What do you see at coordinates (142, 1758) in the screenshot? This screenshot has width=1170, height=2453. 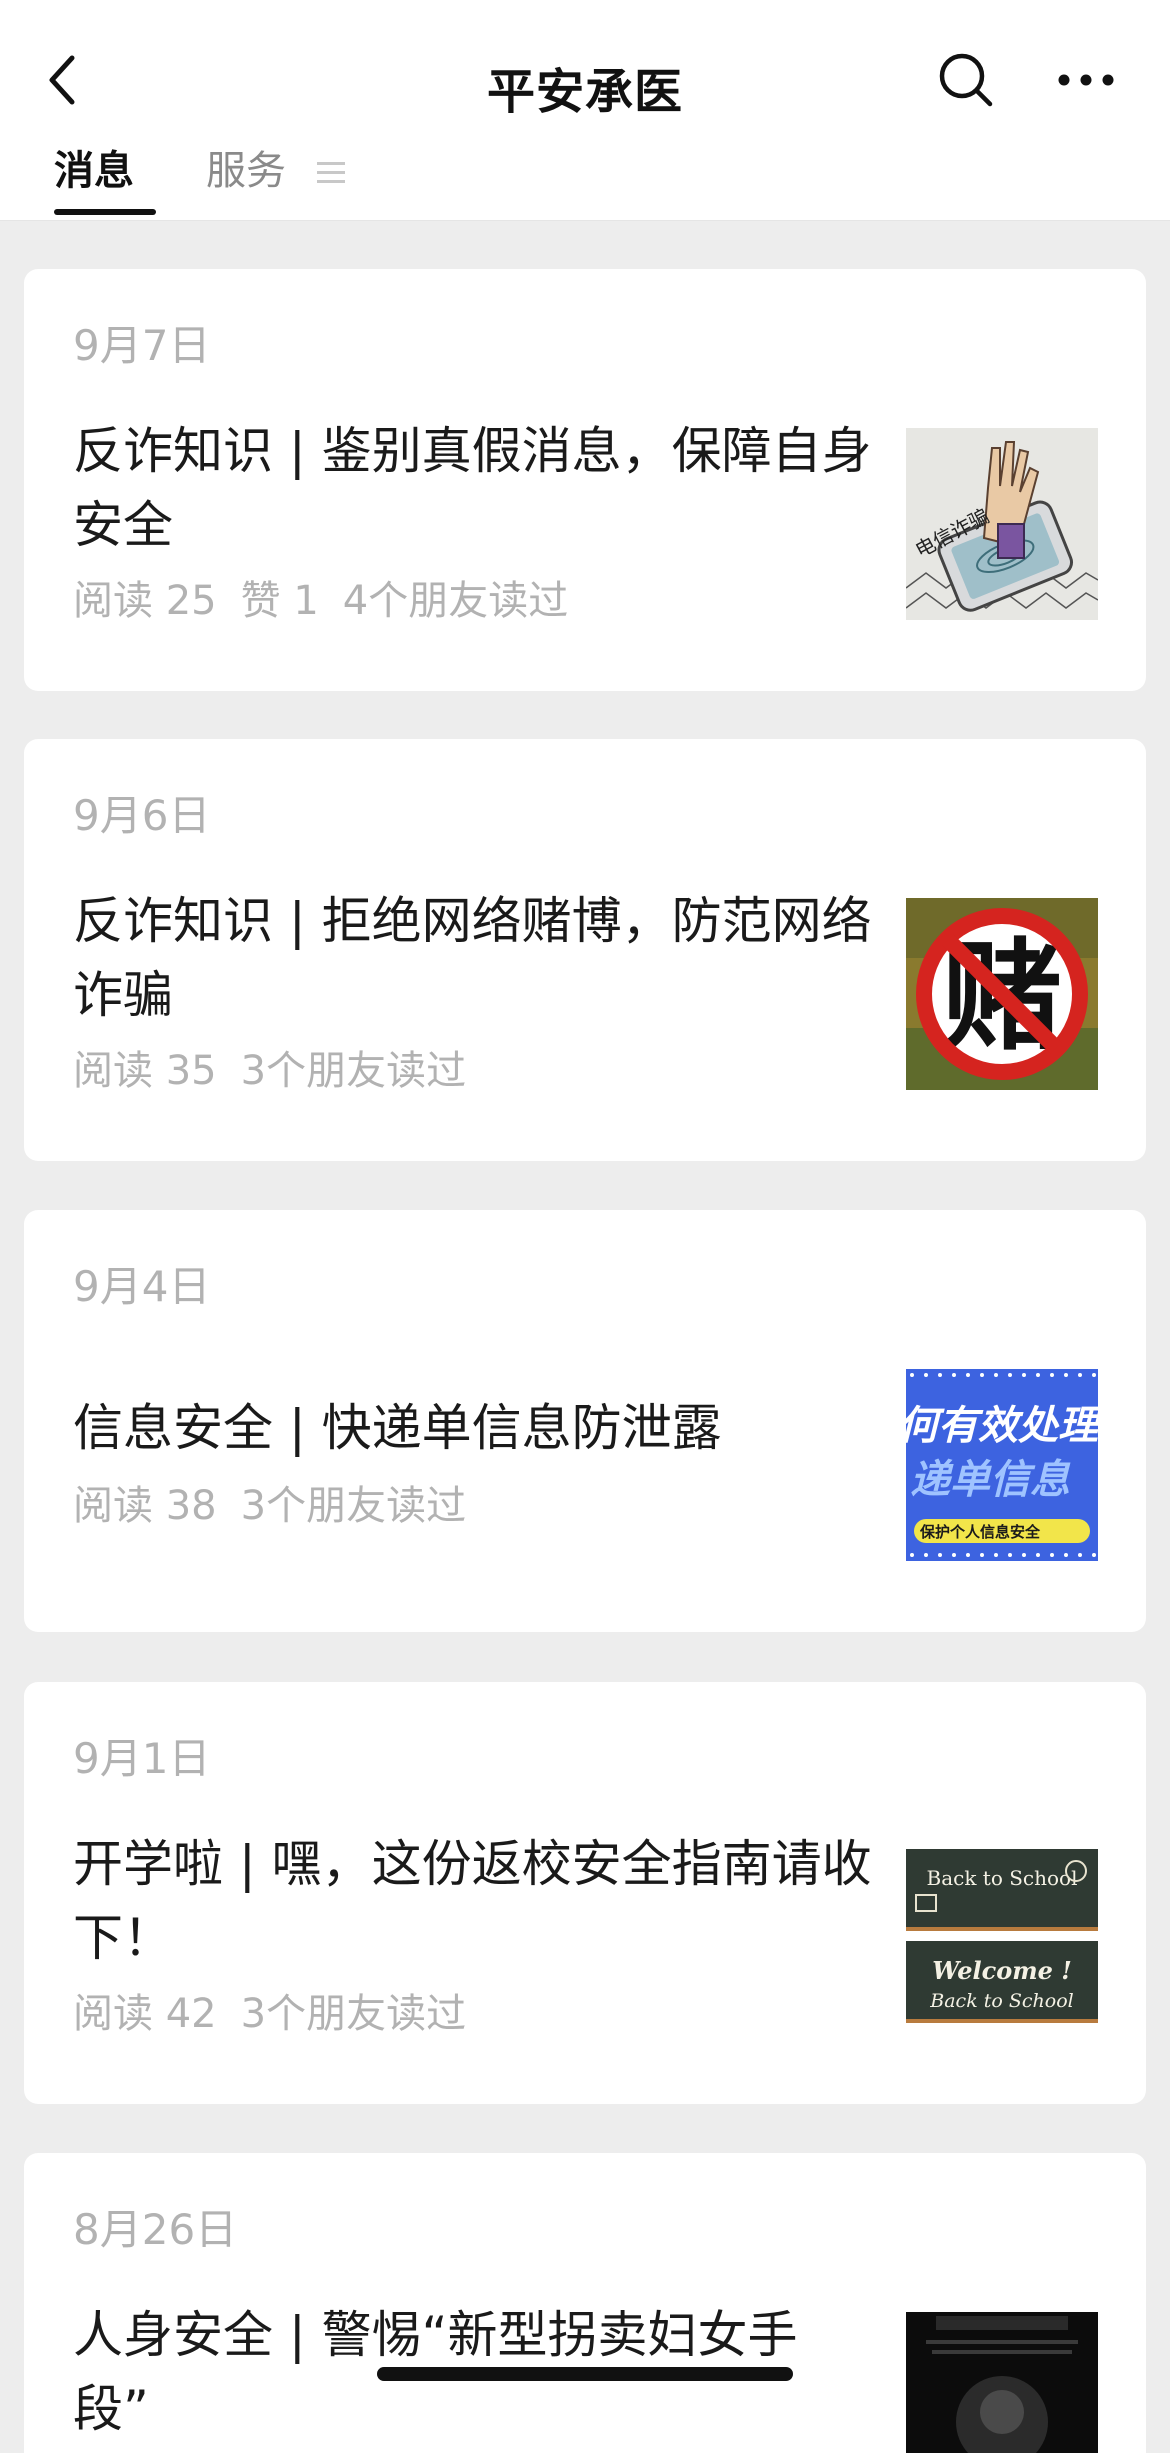 I see `article-date: 9月1日` at bounding box center [142, 1758].